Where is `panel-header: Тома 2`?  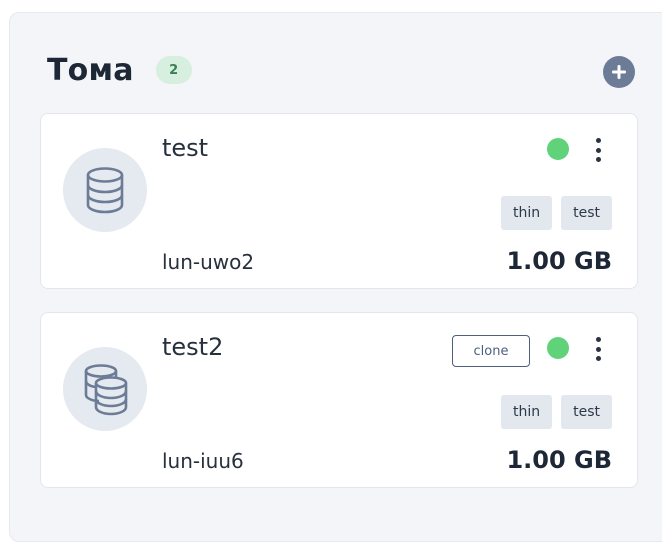 panel-header: Тома 2 is located at coordinates (119, 70).